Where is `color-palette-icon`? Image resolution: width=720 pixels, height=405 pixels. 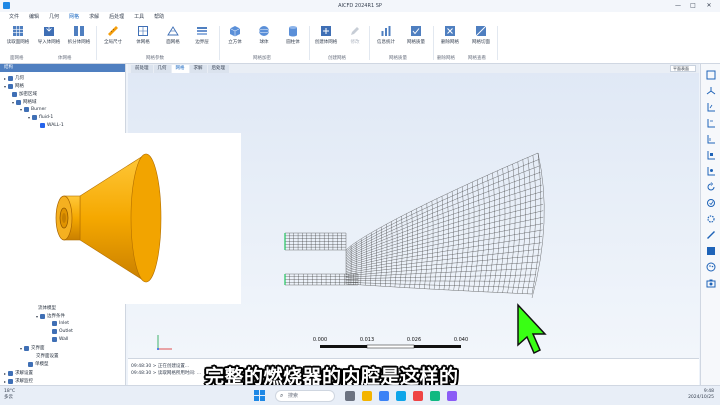
color-palette-icon is located at coordinates (711, 267).